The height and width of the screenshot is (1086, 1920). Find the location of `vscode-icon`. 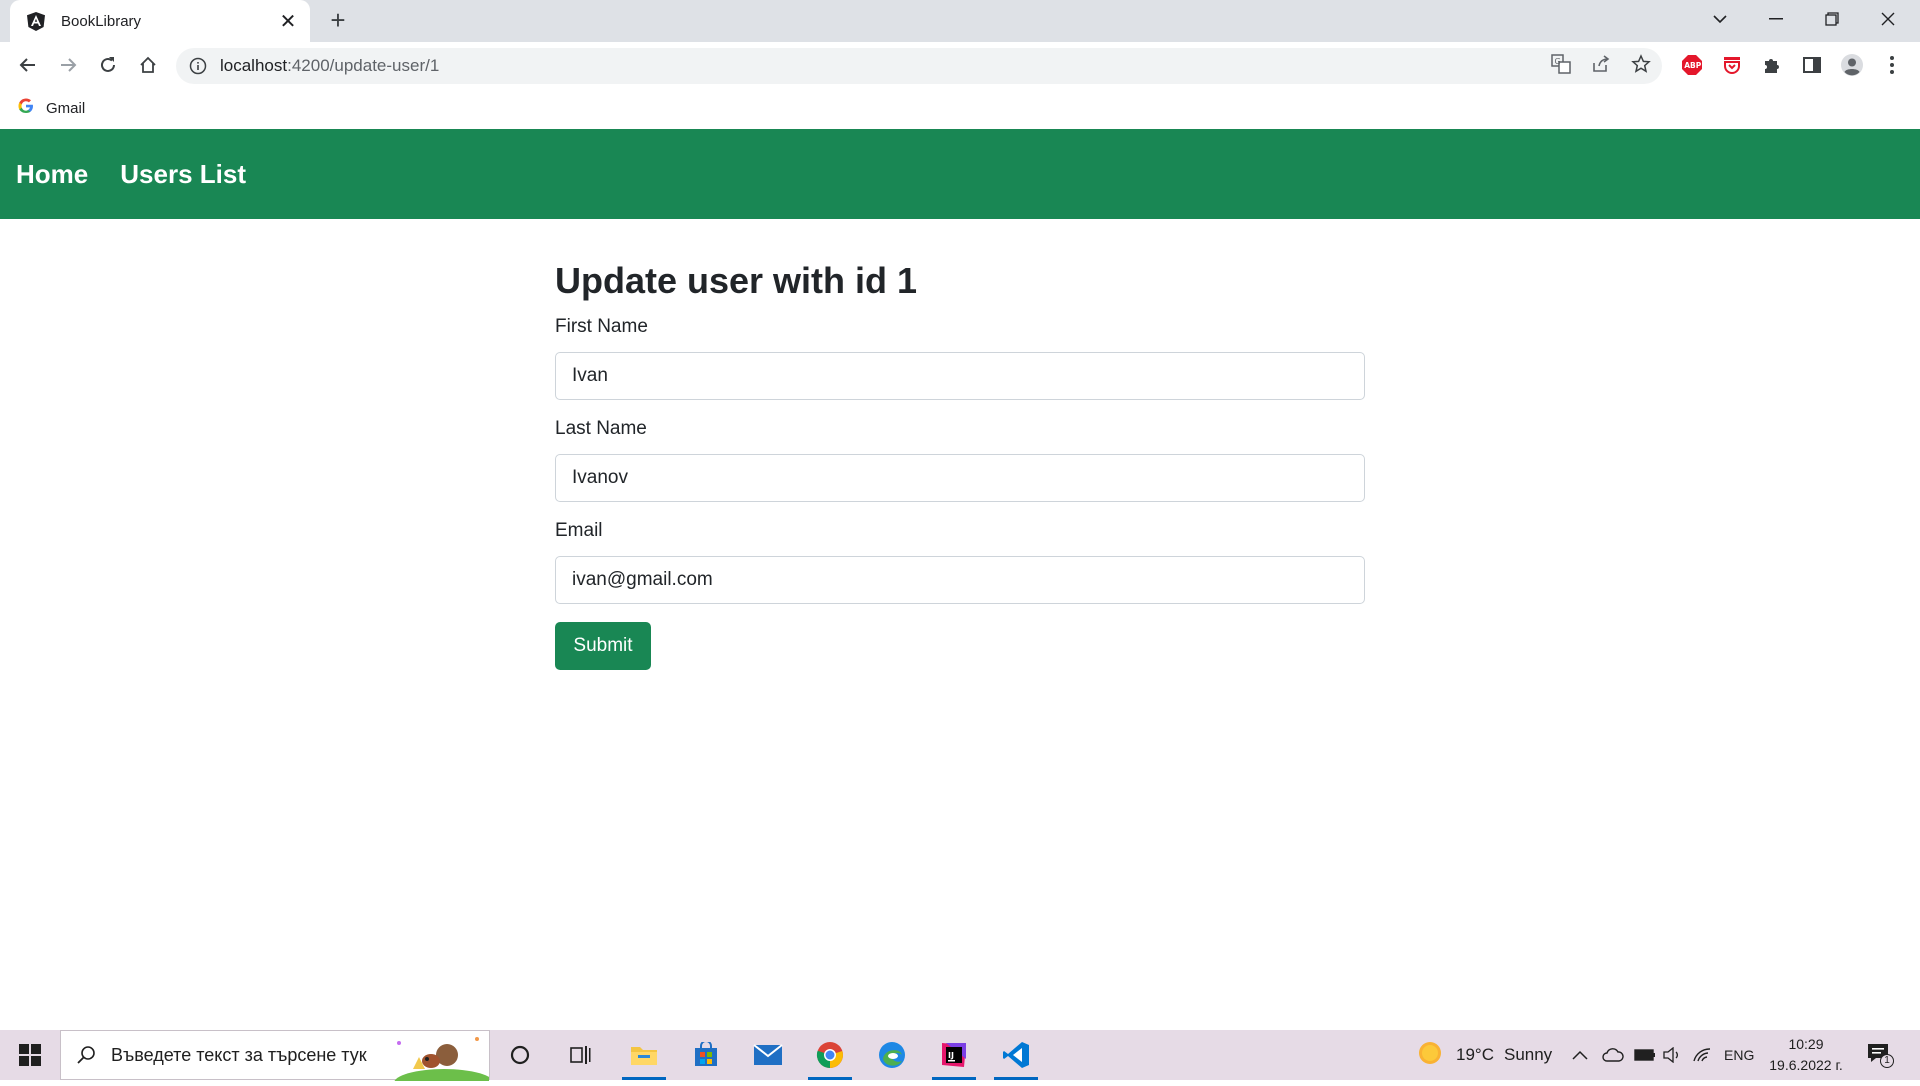

vscode-icon is located at coordinates (1016, 1055).